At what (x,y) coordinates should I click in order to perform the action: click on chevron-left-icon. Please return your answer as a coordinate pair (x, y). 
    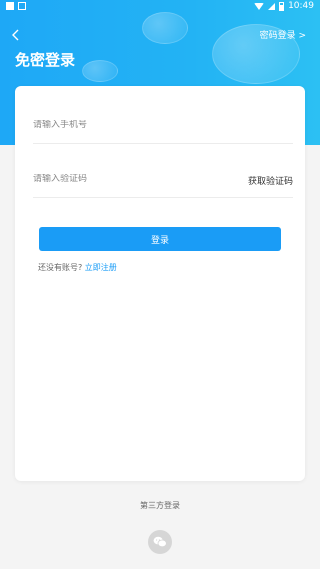
    Looking at the image, I should click on (15, 35).